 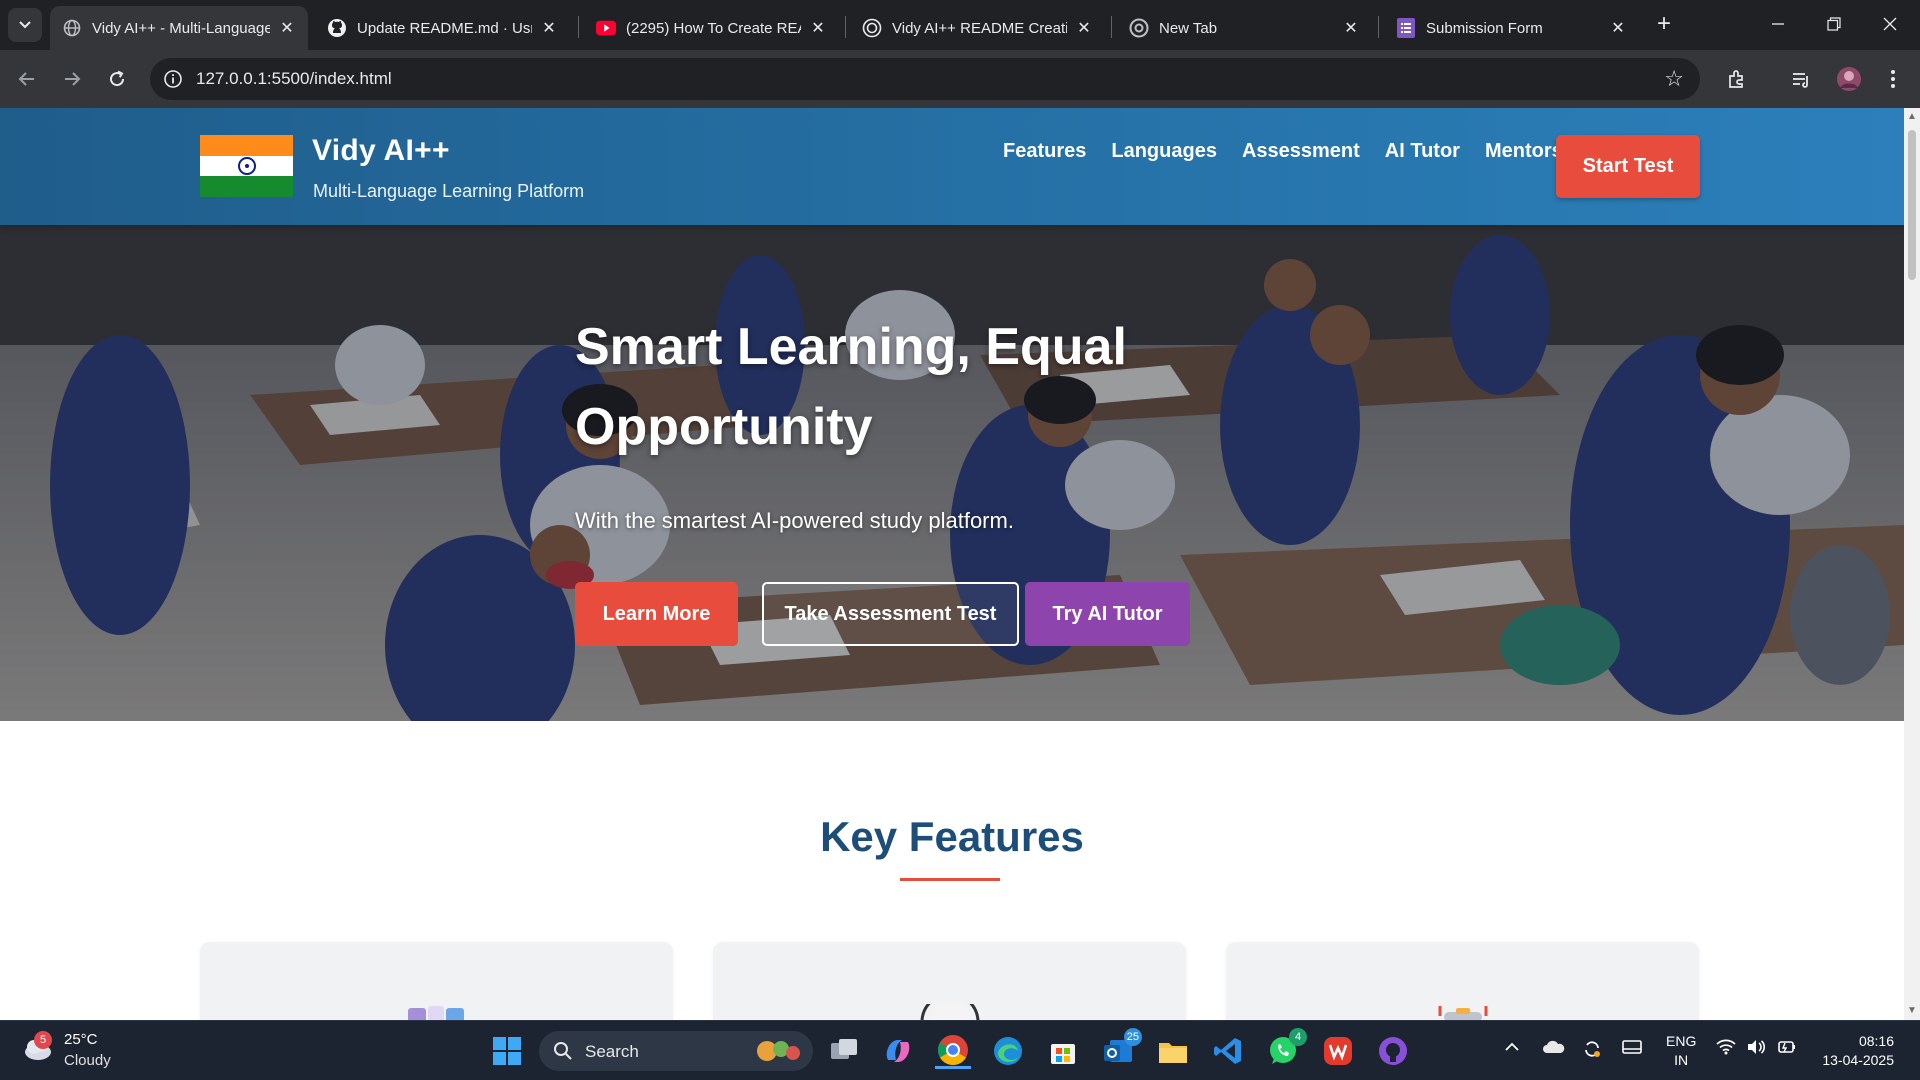 I want to click on restore-button, so click(x=1834, y=24).